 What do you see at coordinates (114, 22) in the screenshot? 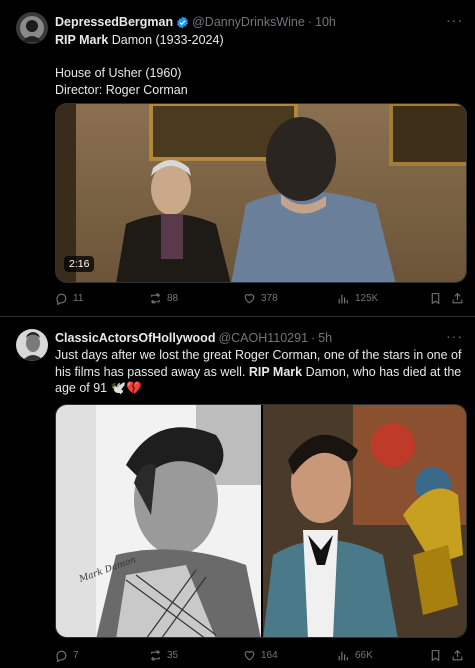
I see `display-name: DepressedBergman` at bounding box center [114, 22].